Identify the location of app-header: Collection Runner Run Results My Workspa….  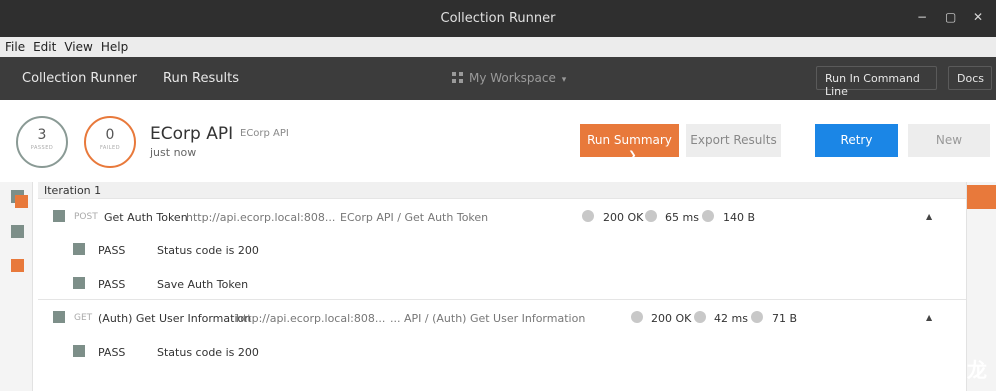
(498, 78).